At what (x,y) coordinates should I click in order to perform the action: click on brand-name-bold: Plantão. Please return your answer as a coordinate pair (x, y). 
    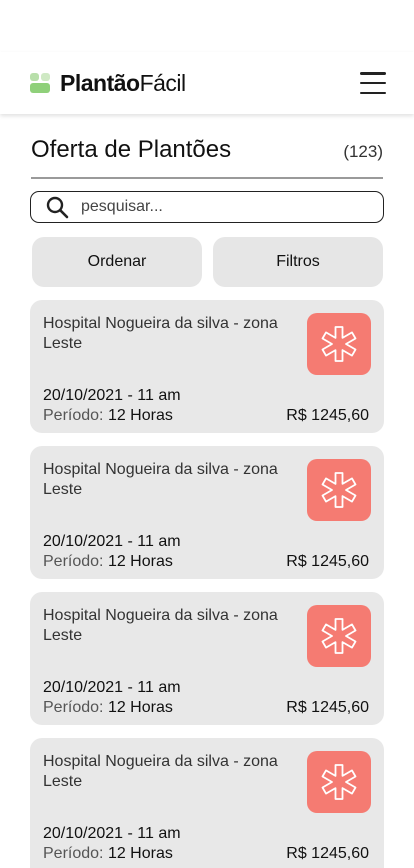
    Looking at the image, I should click on (100, 82).